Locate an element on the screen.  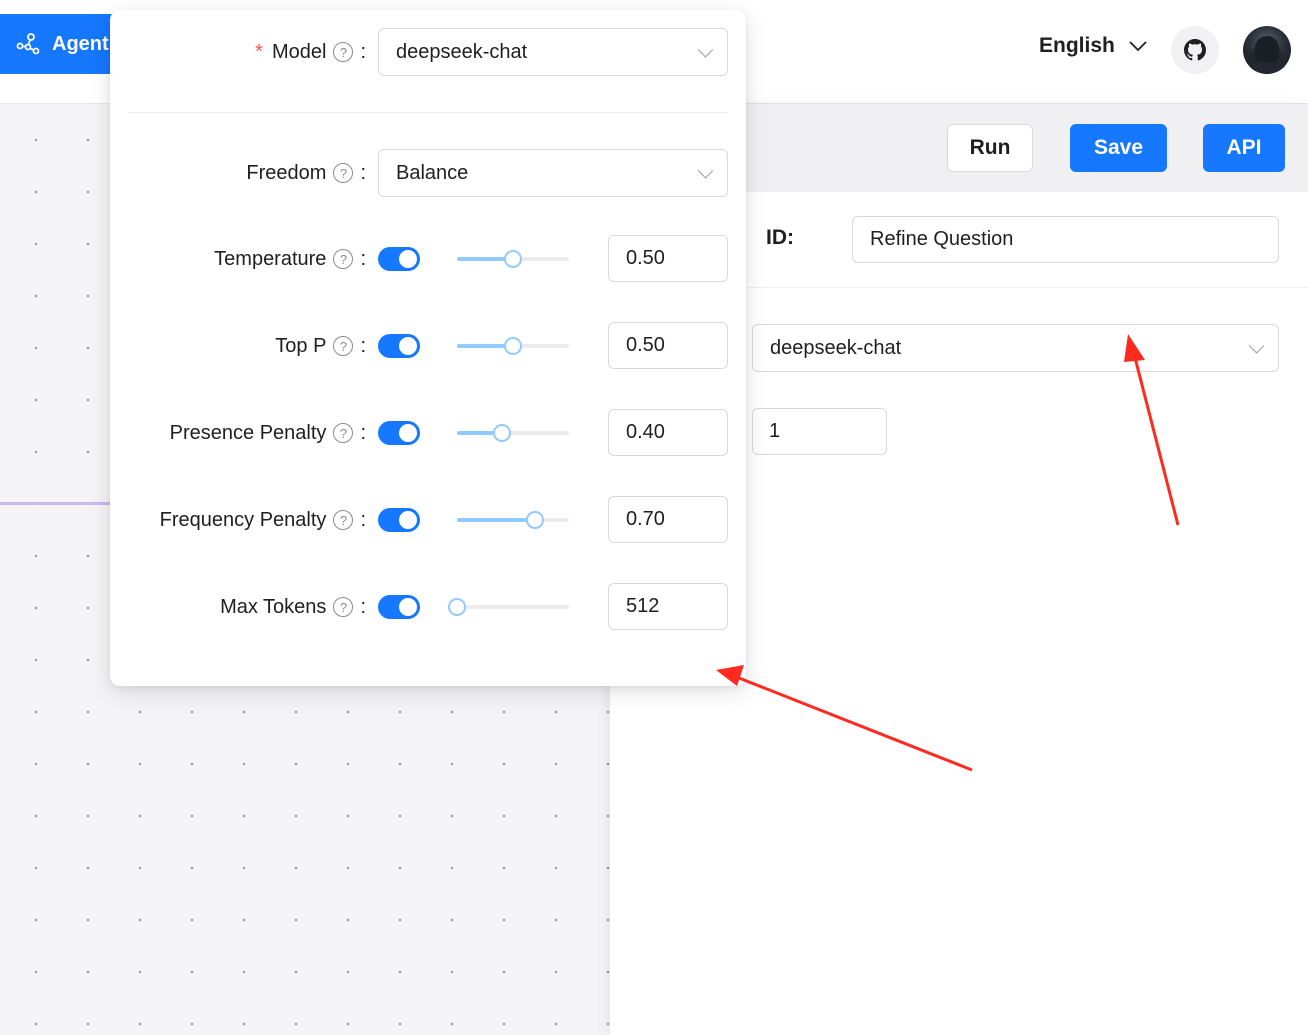
freedom-select: Balance is located at coordinates (553, 173).